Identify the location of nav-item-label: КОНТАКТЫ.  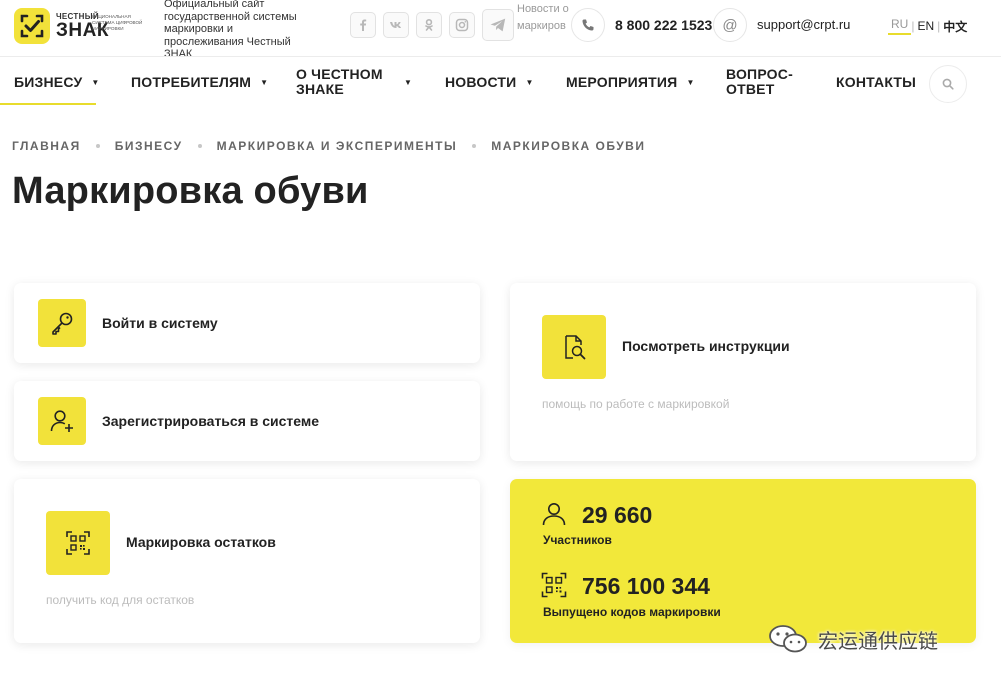
(876, 82).